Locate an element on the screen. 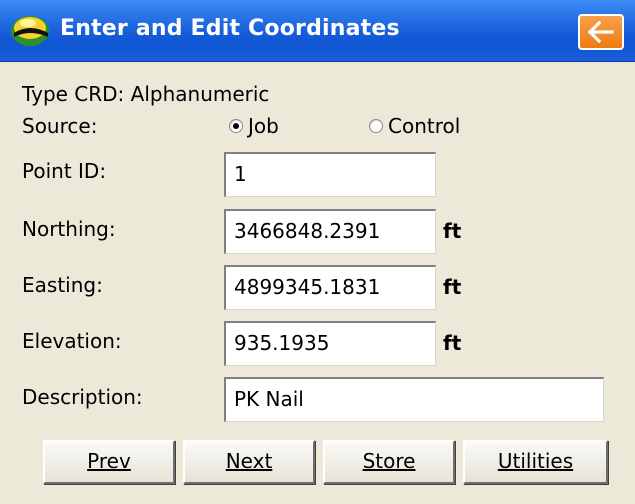 This screenshot has width=635, height=504. northing-unit: ft is located at coordinates (452, 231).